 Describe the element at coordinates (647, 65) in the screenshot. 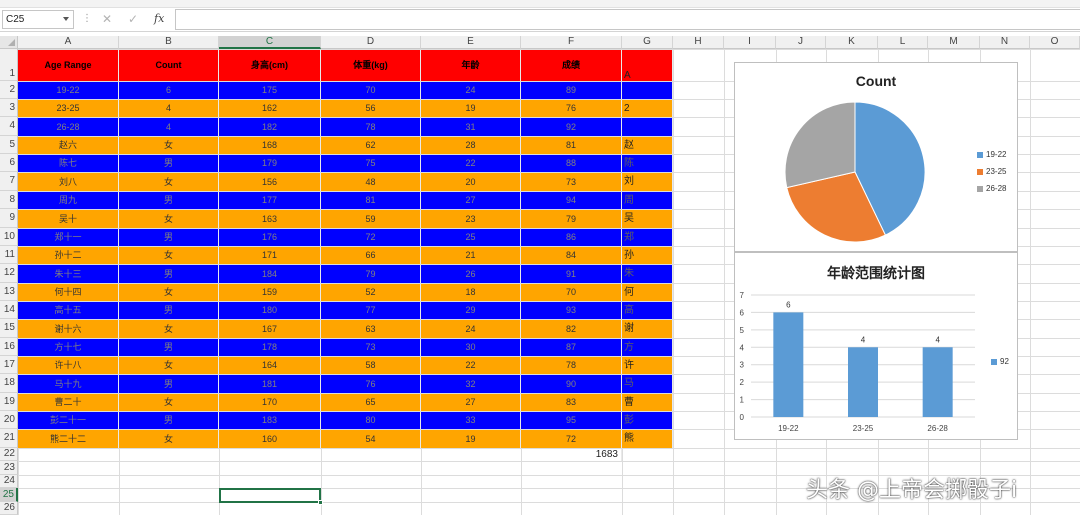

I see `column-g-cell: A` at that location.